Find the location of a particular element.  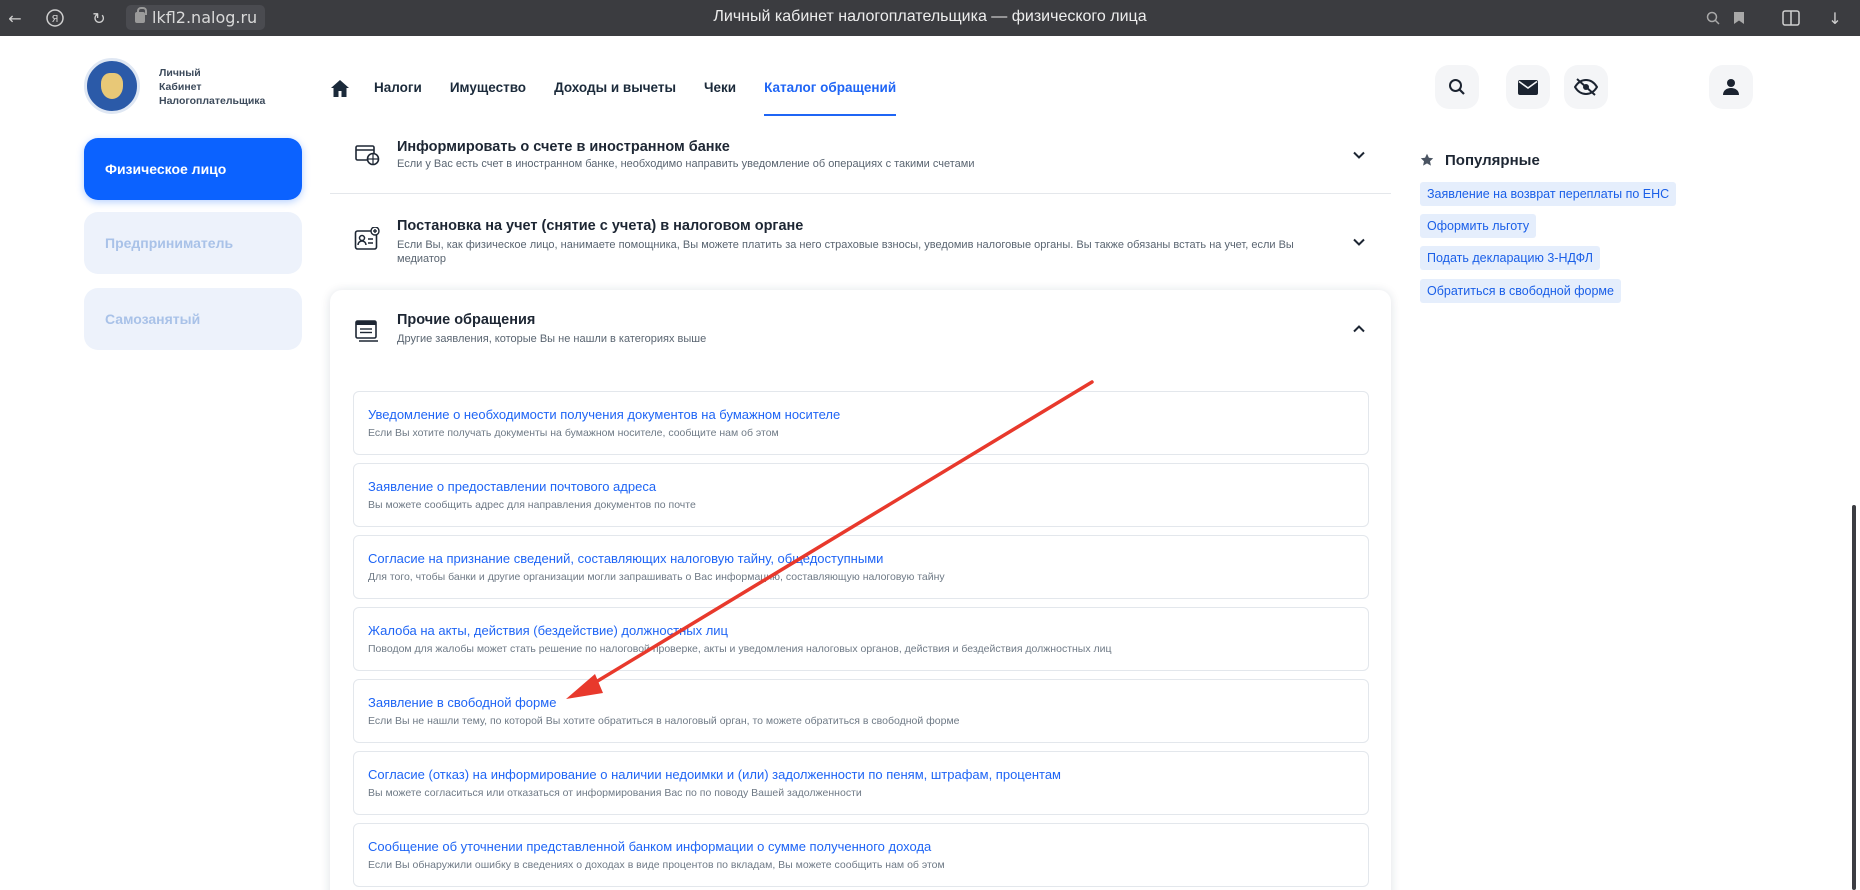

nav-item-property: Имущество is located at coordinates (488, 97).